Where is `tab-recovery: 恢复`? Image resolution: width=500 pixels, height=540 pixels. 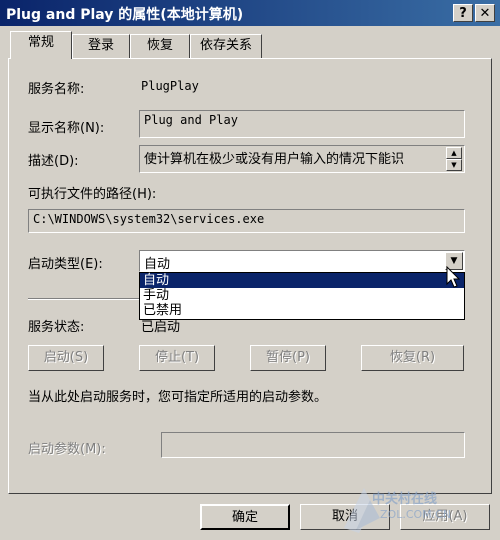
tab-recovery: 恢复 is located at coordinates (160, 46).